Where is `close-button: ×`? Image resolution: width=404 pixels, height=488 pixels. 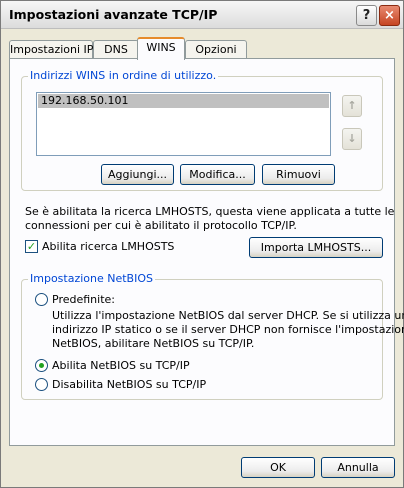 close-button: × is located at coordinates (389, 15).